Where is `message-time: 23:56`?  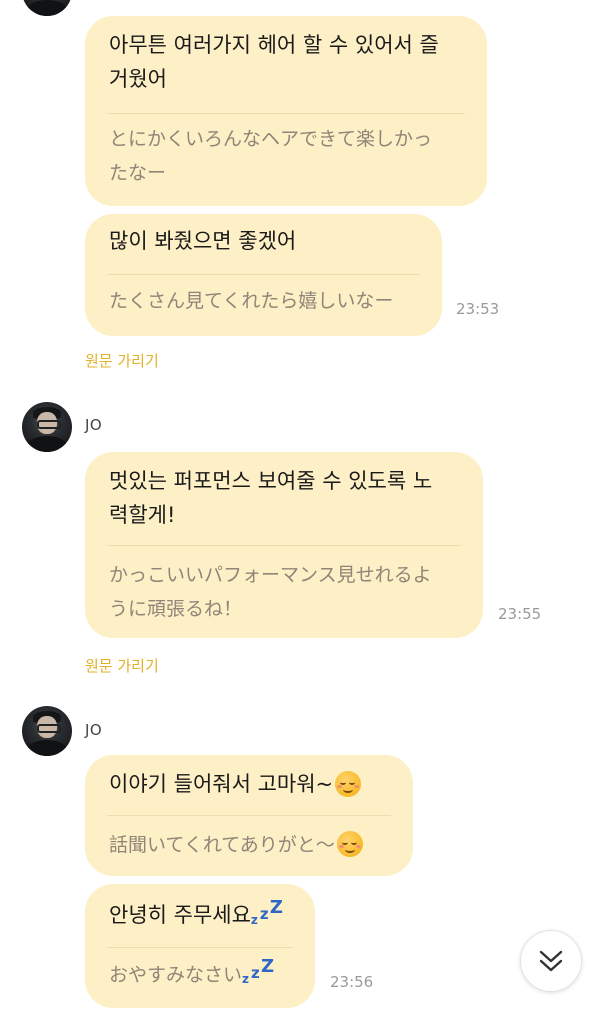
message-time: 23:56 is located at coordinates (352, 982).